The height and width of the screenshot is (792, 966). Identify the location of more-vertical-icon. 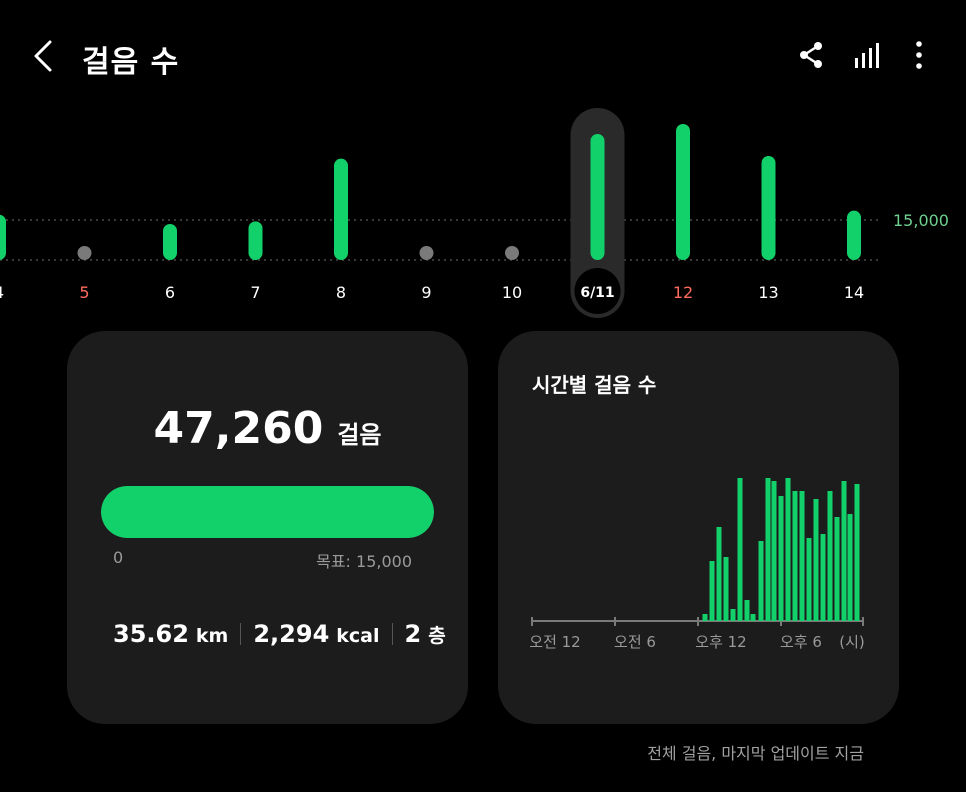
(919, 55).